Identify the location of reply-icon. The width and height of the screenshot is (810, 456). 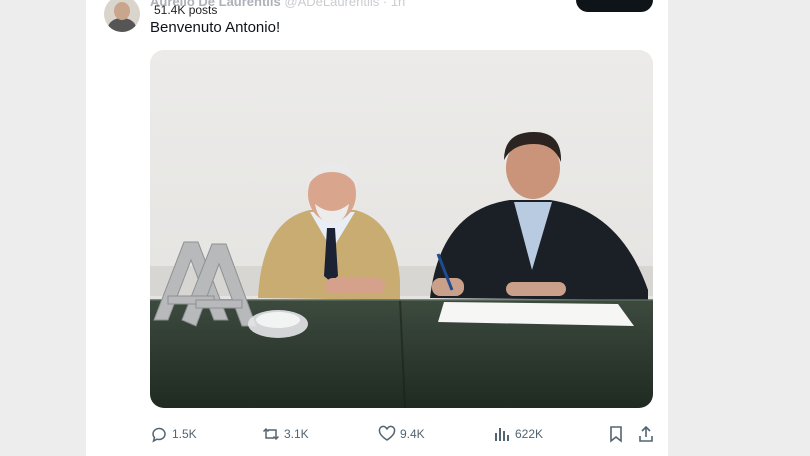
(159, 435).